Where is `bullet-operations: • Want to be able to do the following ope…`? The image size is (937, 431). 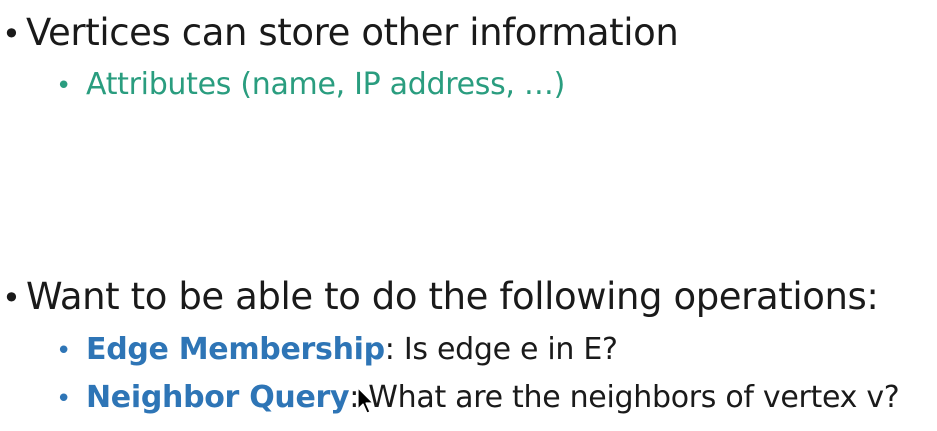 bullet-operations: • Want to be able to do the following ope… is located at coordinates (439, 296).